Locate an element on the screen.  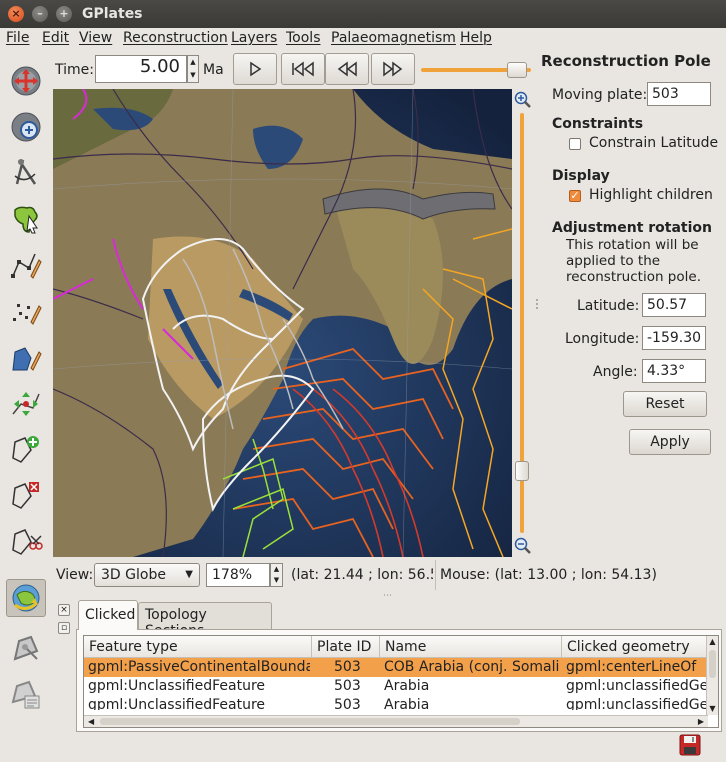
zoom-in-icon is located at coordinates (523, 100).